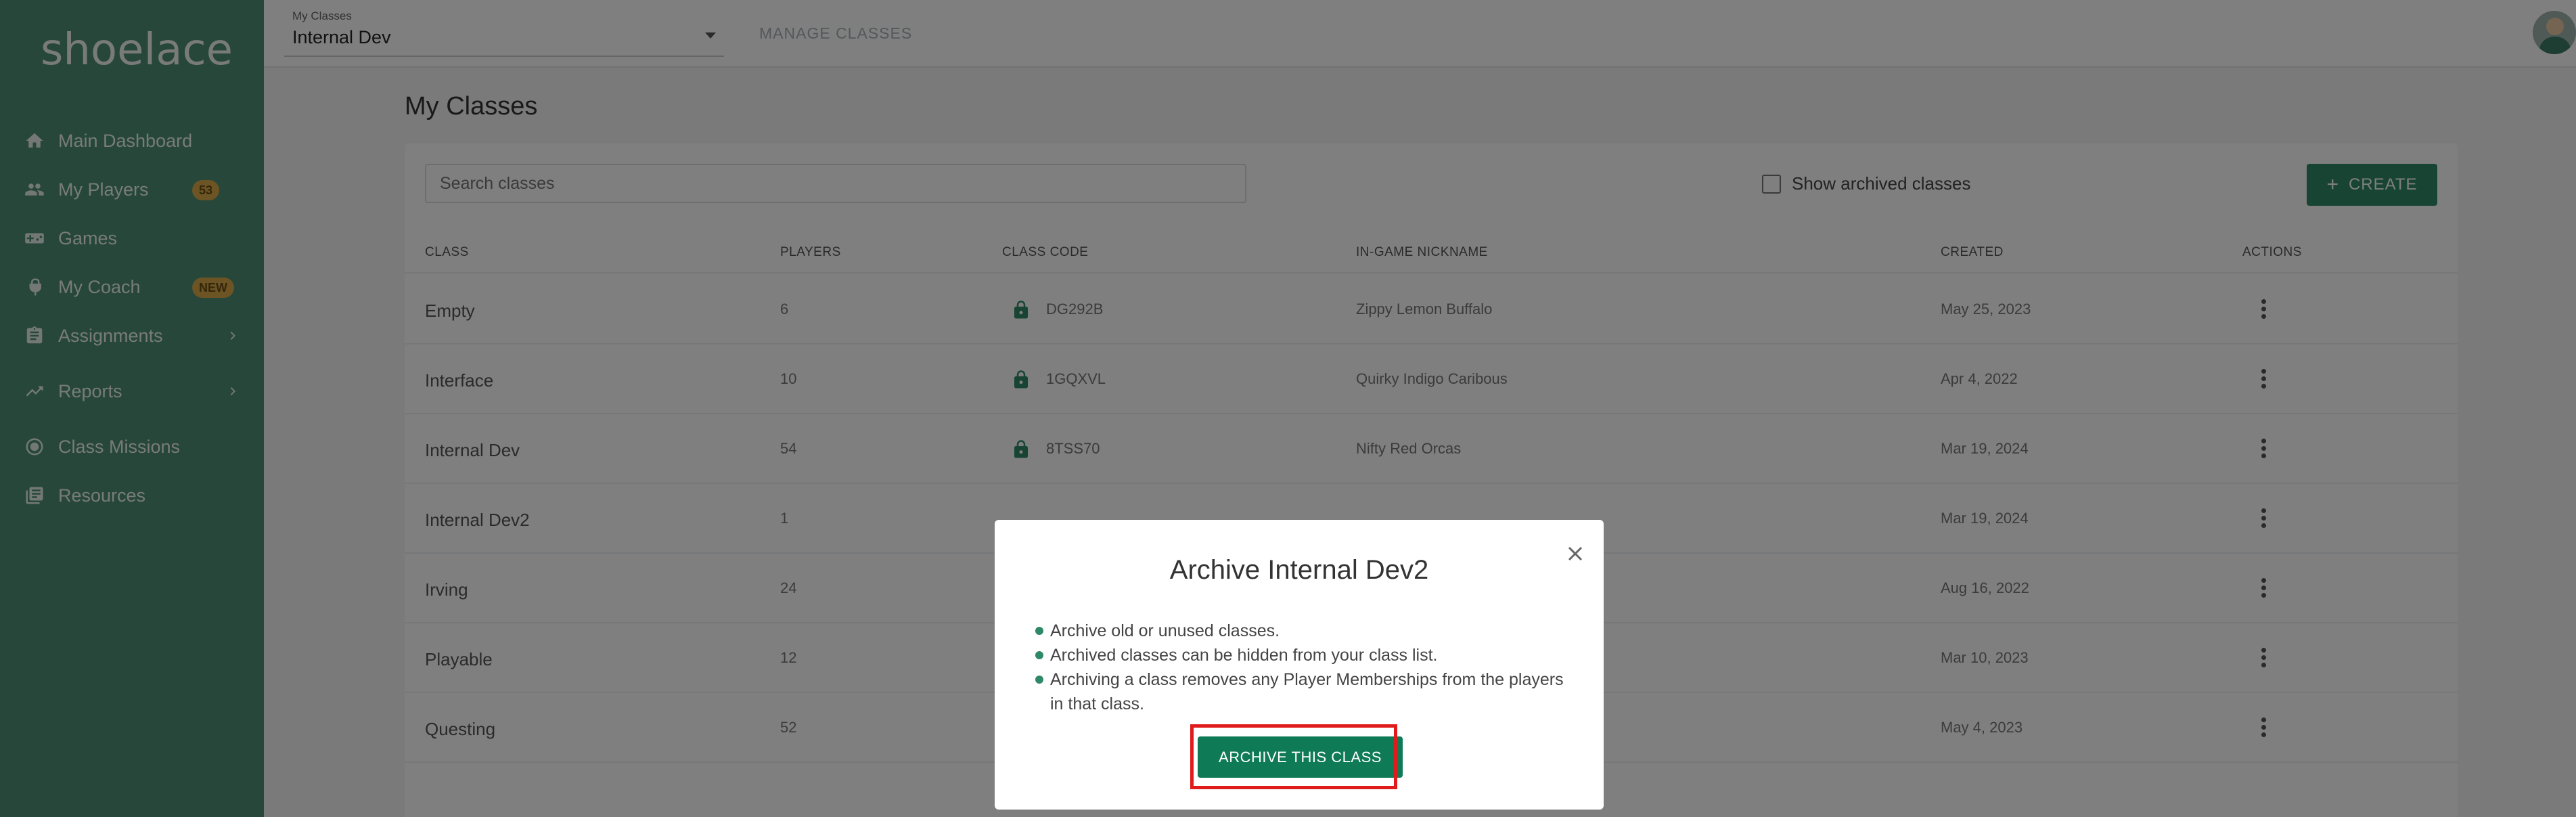 The height and width of the screenshot is (817, 2576). What do you see at coordinates (1293, 756) in the screenshot?
I see `highlight-box` at bounding box center [1293, 756].